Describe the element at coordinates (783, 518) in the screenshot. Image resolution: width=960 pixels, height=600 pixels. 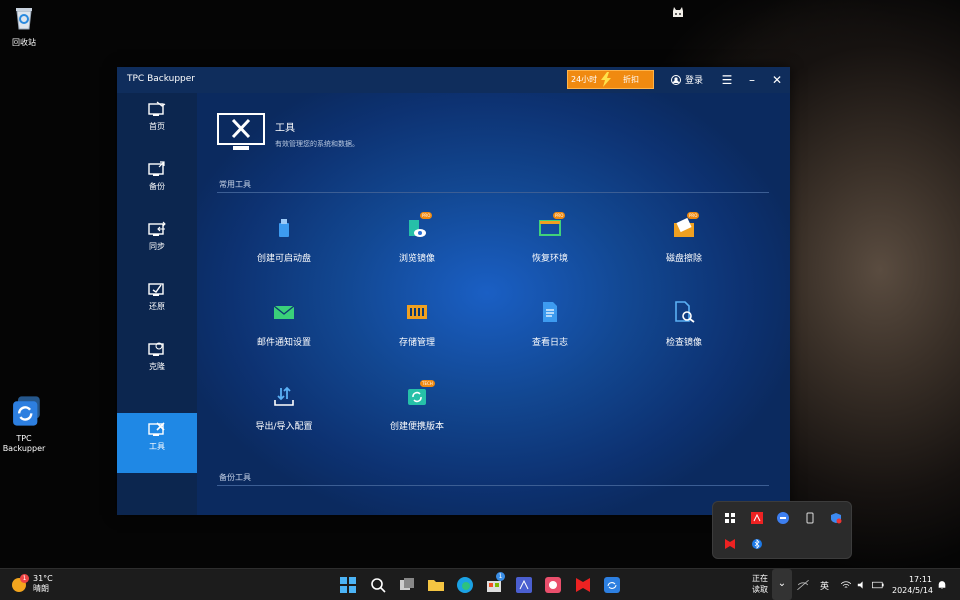
I see `backupper-tray-icon` at that location.